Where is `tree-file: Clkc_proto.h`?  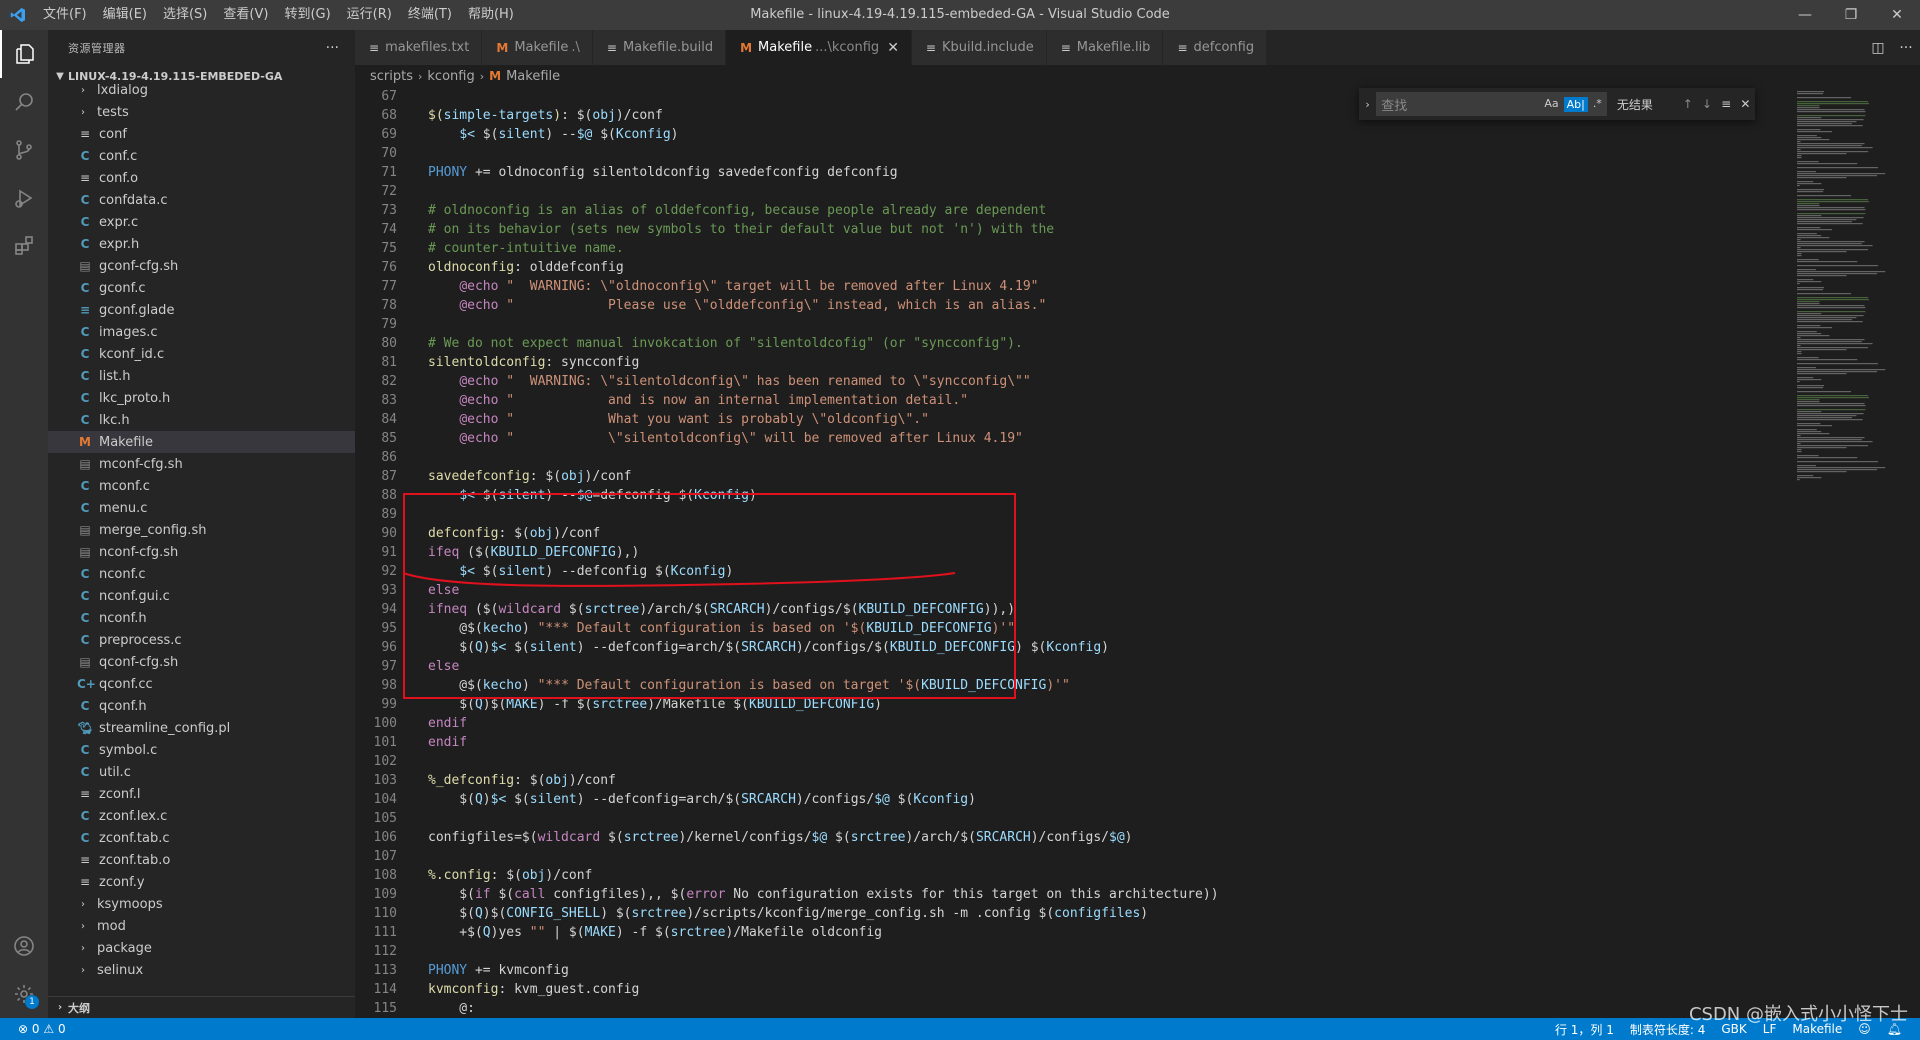 tree-file: Clkc_proto.h is located at coordinates (201, 398).